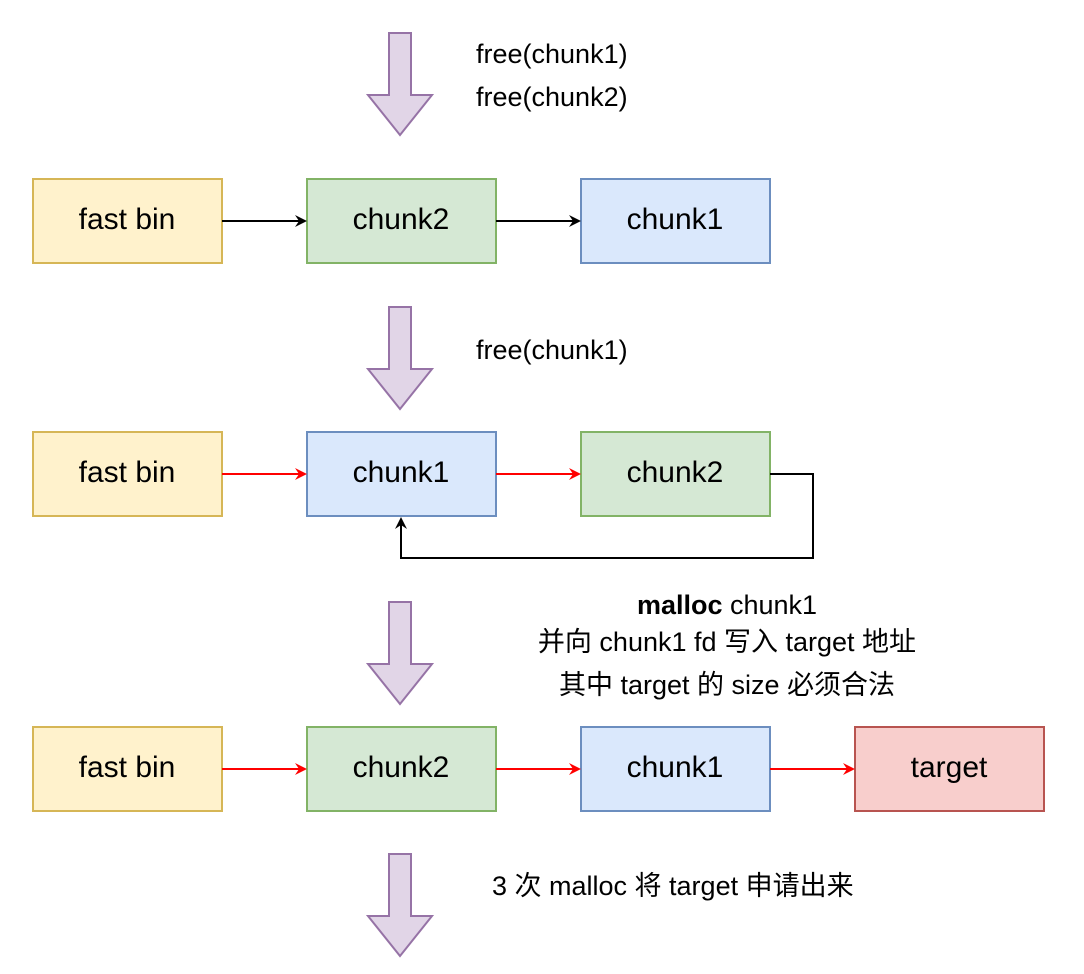 This screenshot has height=974, width=1084. What do you see at coordinates (675, 219) in the screenshot?
I see `row1-chunk1-label: chunk1` at bounding box center [675, 219].